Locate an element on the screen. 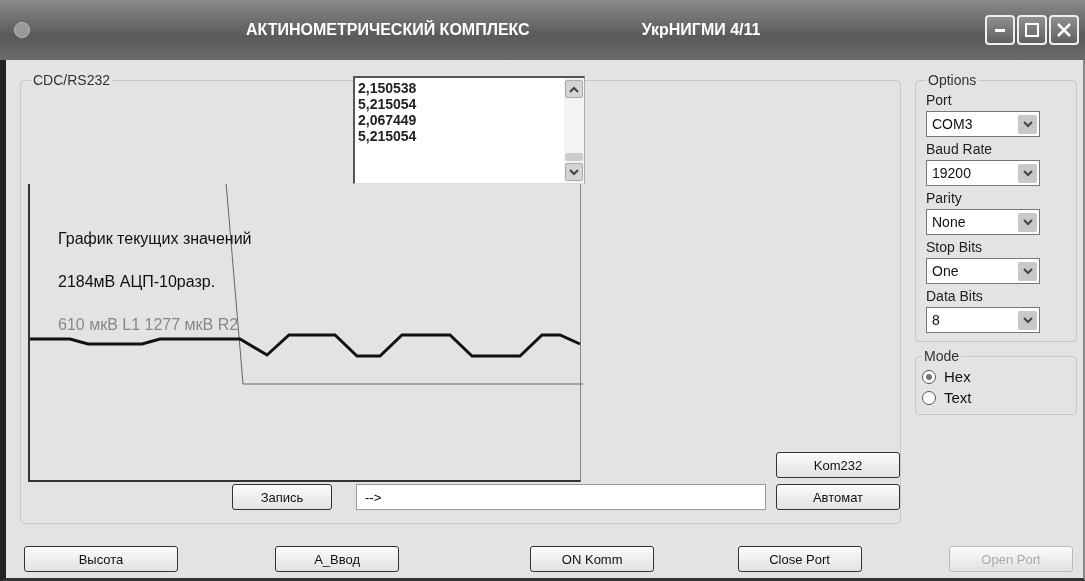 Image resolution: width=1085 pixels, height=581 pixels. minimize-button is located at coordinates (1000, 30).